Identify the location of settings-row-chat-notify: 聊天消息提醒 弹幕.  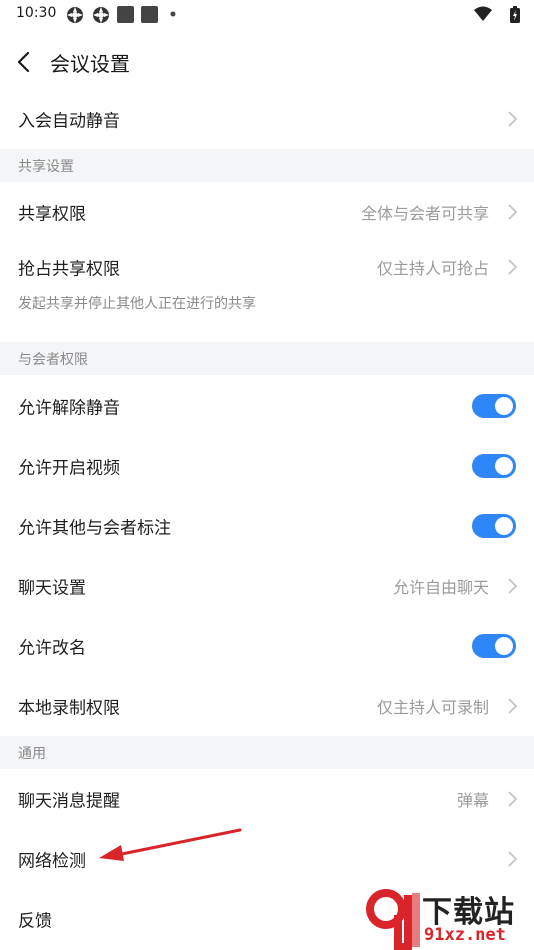
(267, 799).